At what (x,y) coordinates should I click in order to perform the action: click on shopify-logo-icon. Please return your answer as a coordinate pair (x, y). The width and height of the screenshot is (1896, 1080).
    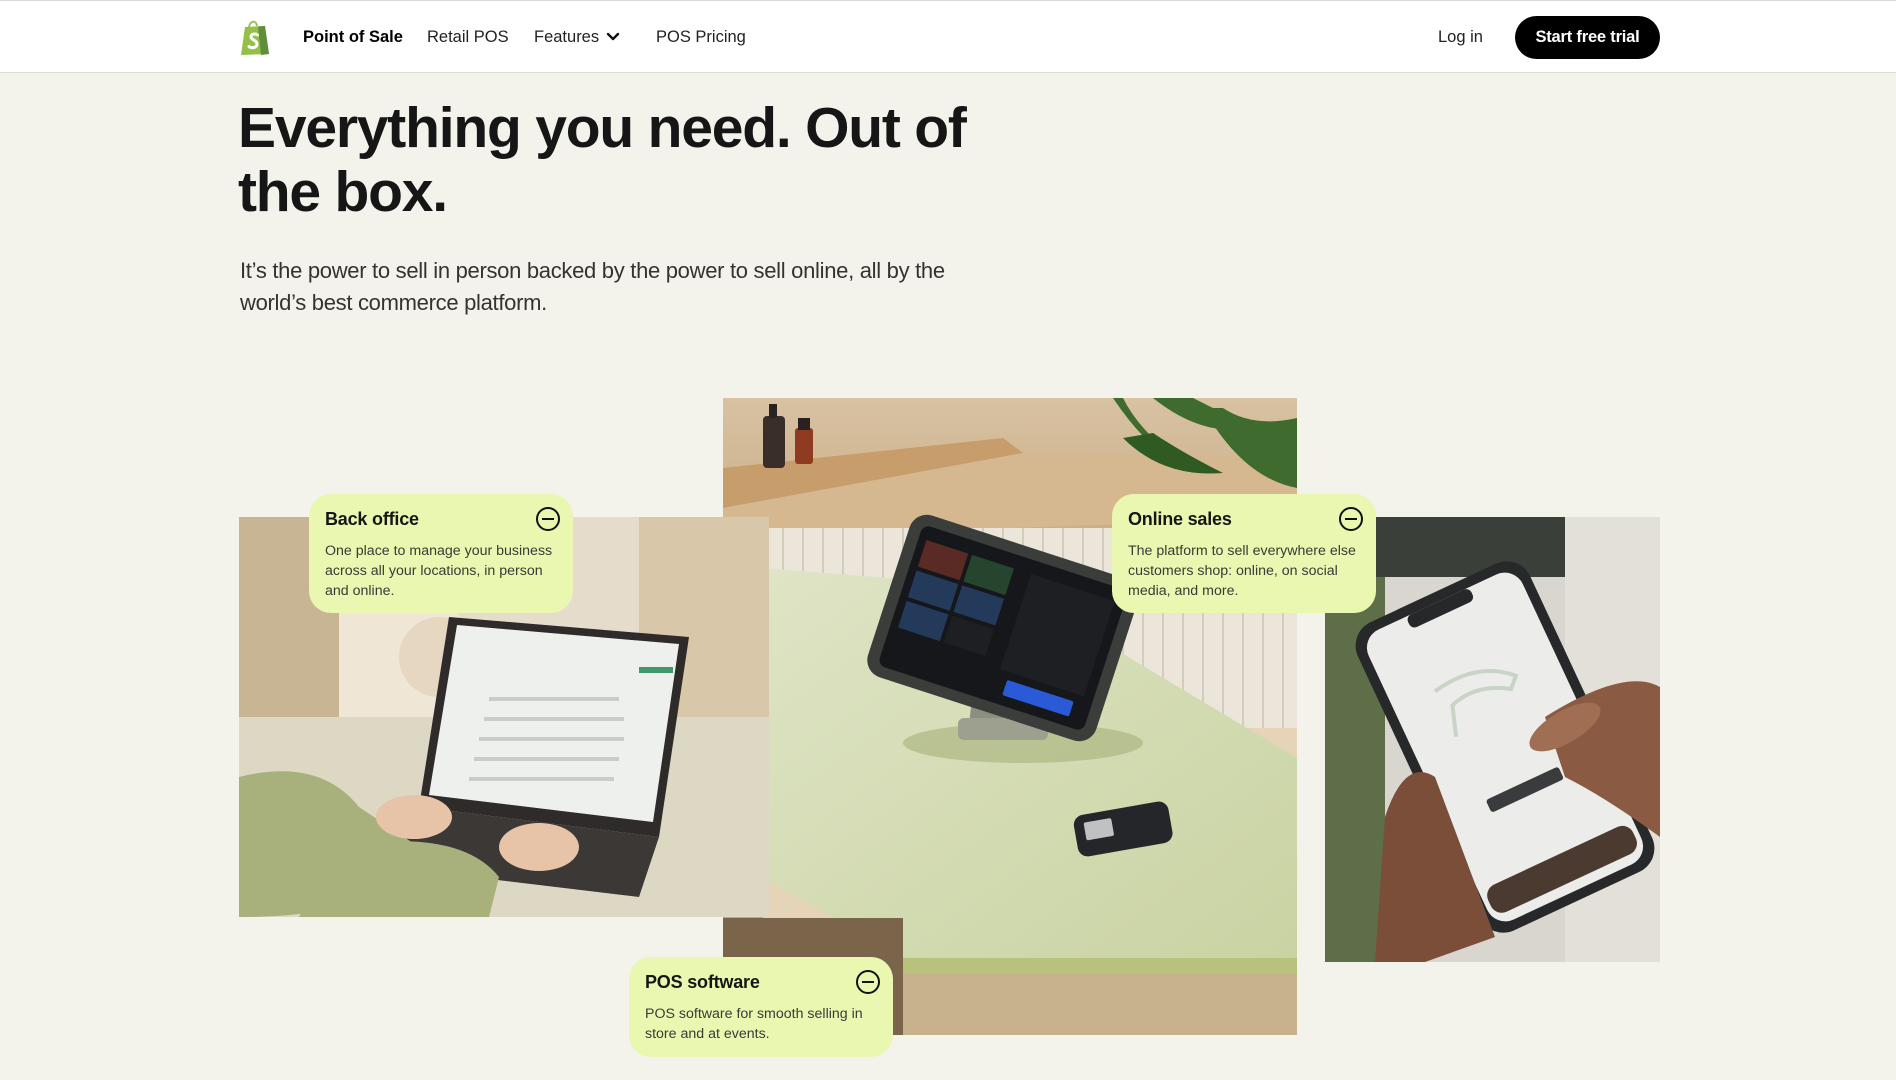
    Looking at the image, I should click on (255, 37).